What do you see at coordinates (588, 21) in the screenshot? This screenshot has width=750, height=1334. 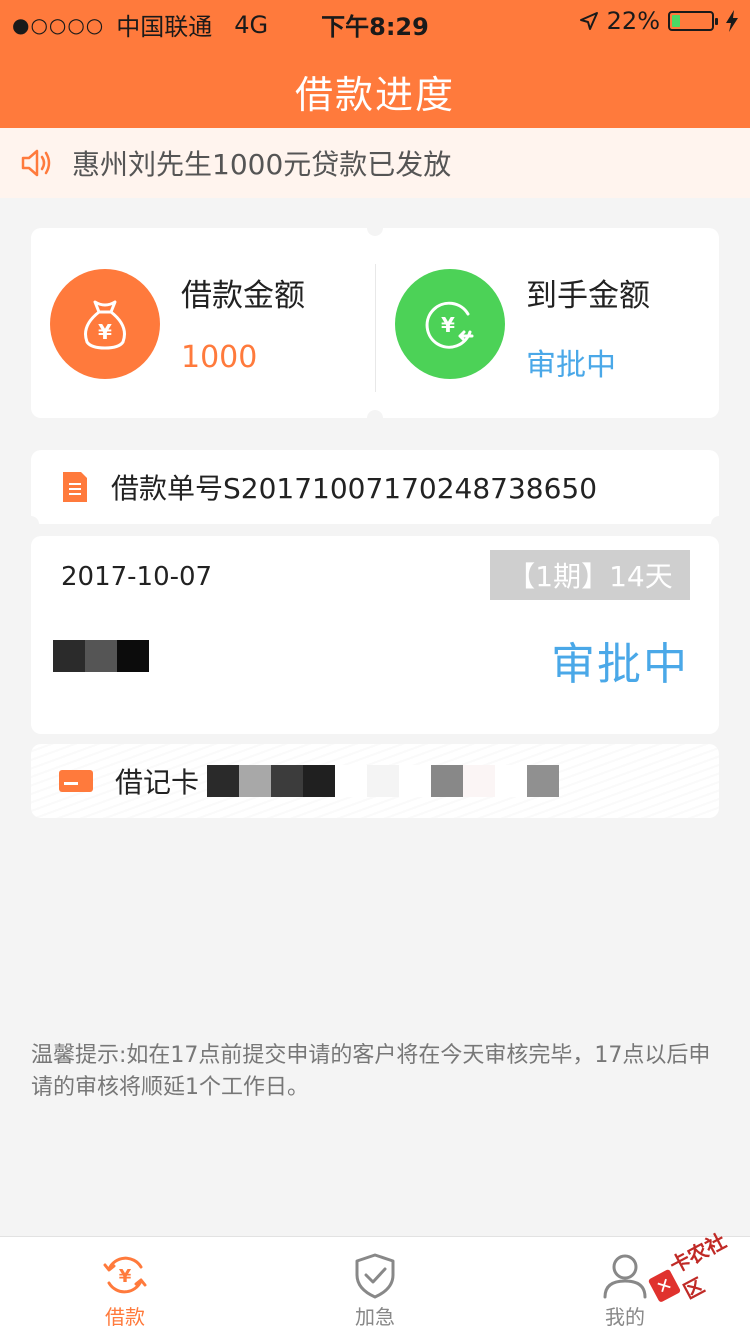 I see `location-arrow-icon` at bounding box center [588, 21].